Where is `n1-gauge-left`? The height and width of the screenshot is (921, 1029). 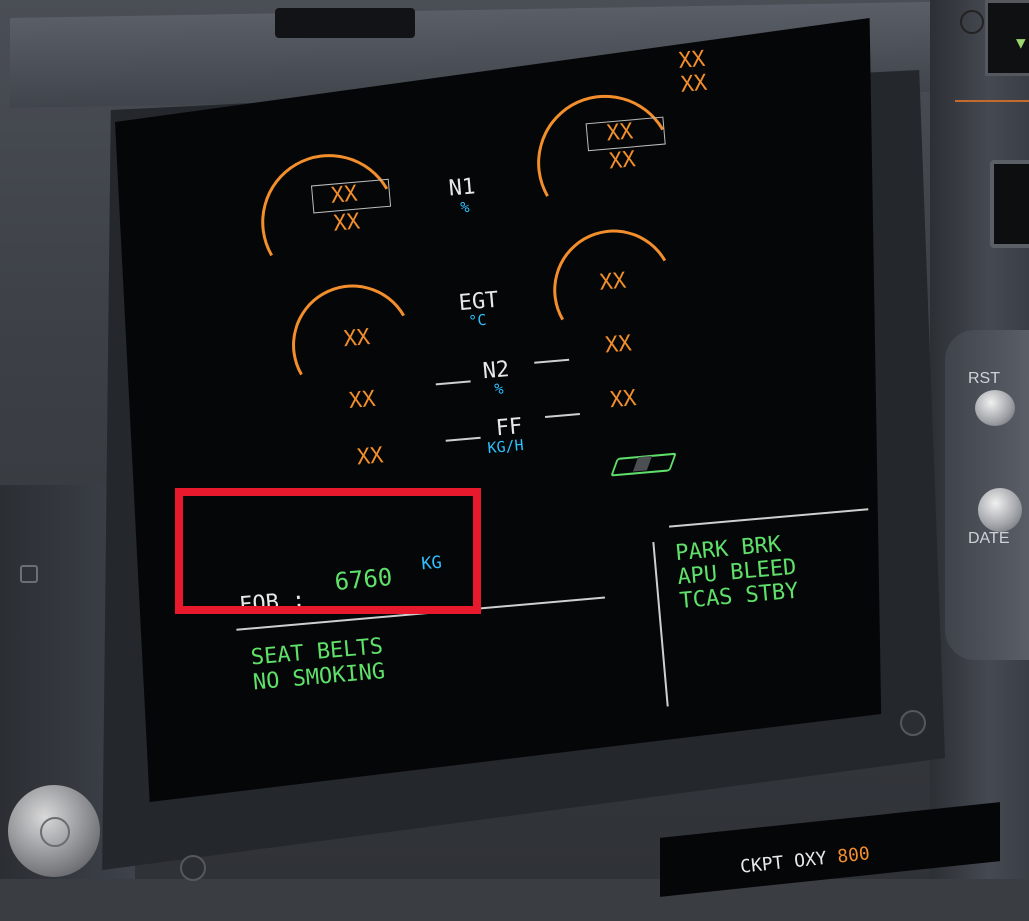
n1-gauge-left is located at coordinates (329, 222).